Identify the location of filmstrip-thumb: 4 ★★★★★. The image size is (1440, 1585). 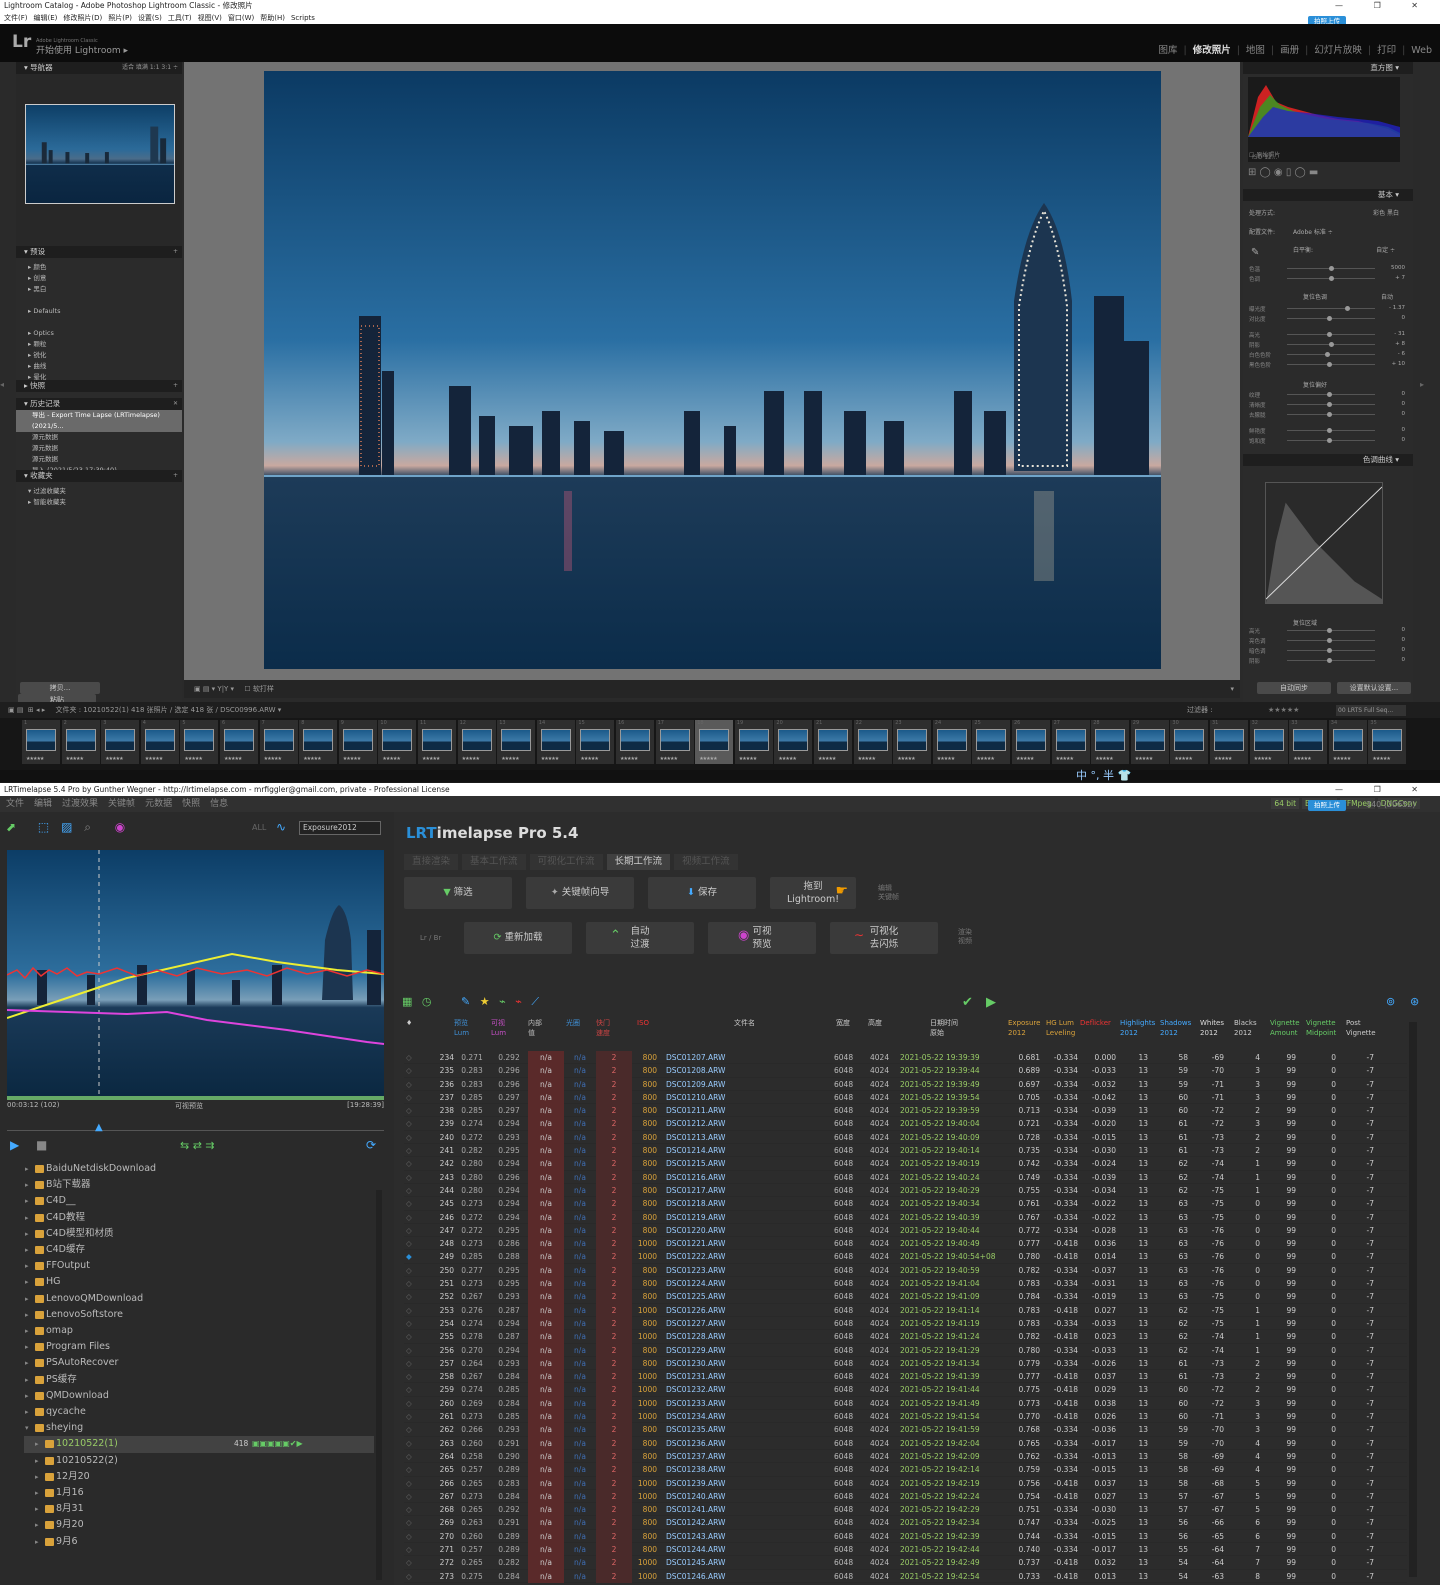
(159, 742).